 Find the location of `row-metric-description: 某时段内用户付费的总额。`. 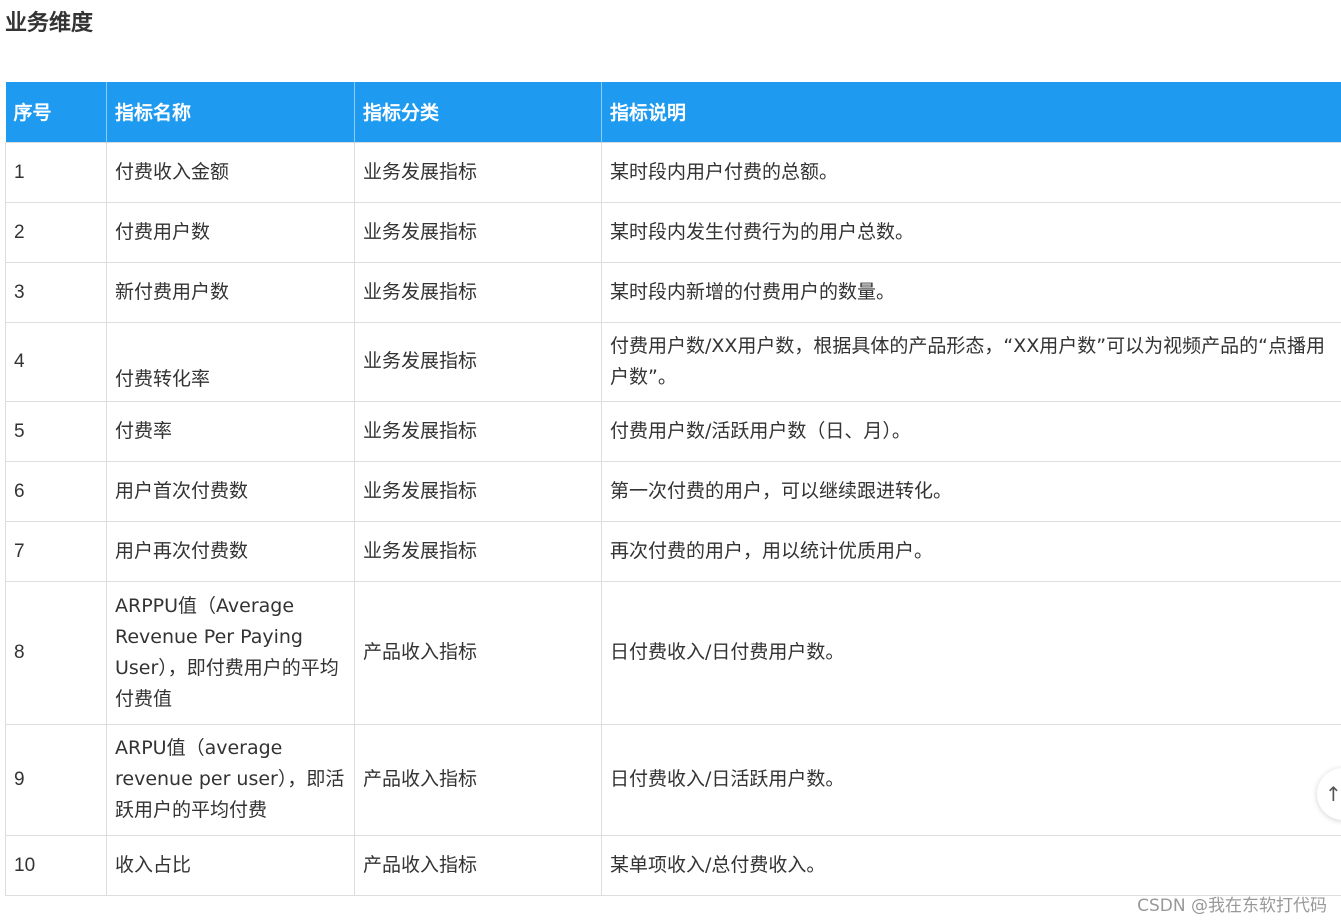

row-metric-description: 某时段内用户付费的总额。 is located at coordinates (971, 172).